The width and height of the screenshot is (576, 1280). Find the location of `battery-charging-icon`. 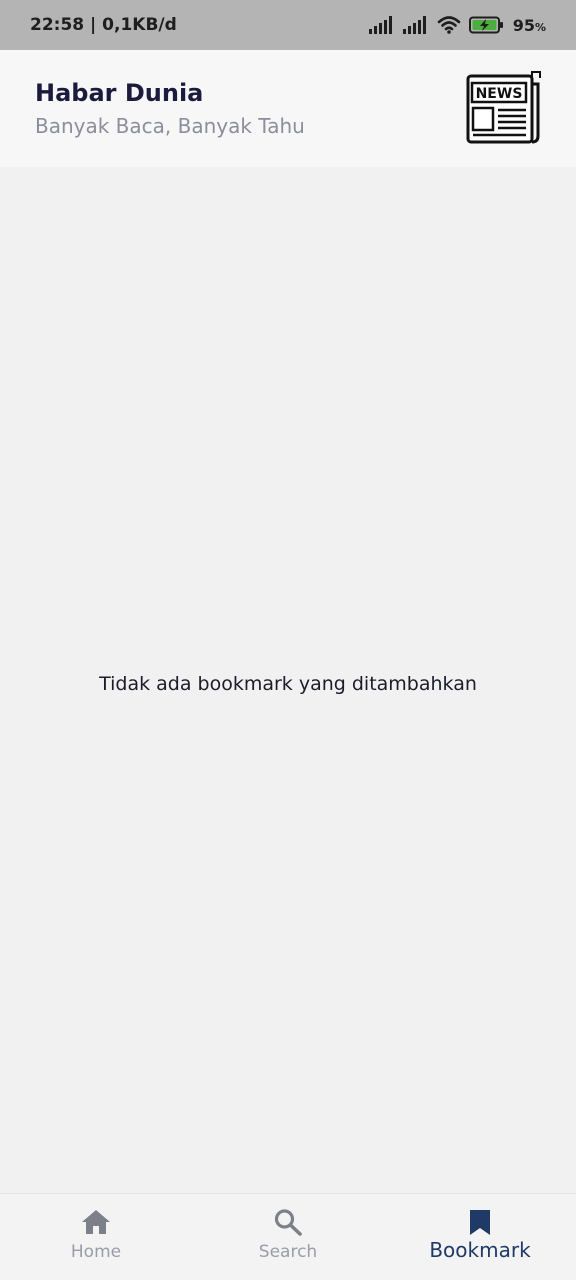

battery-charging-icon is located at coordinates (486, 25).